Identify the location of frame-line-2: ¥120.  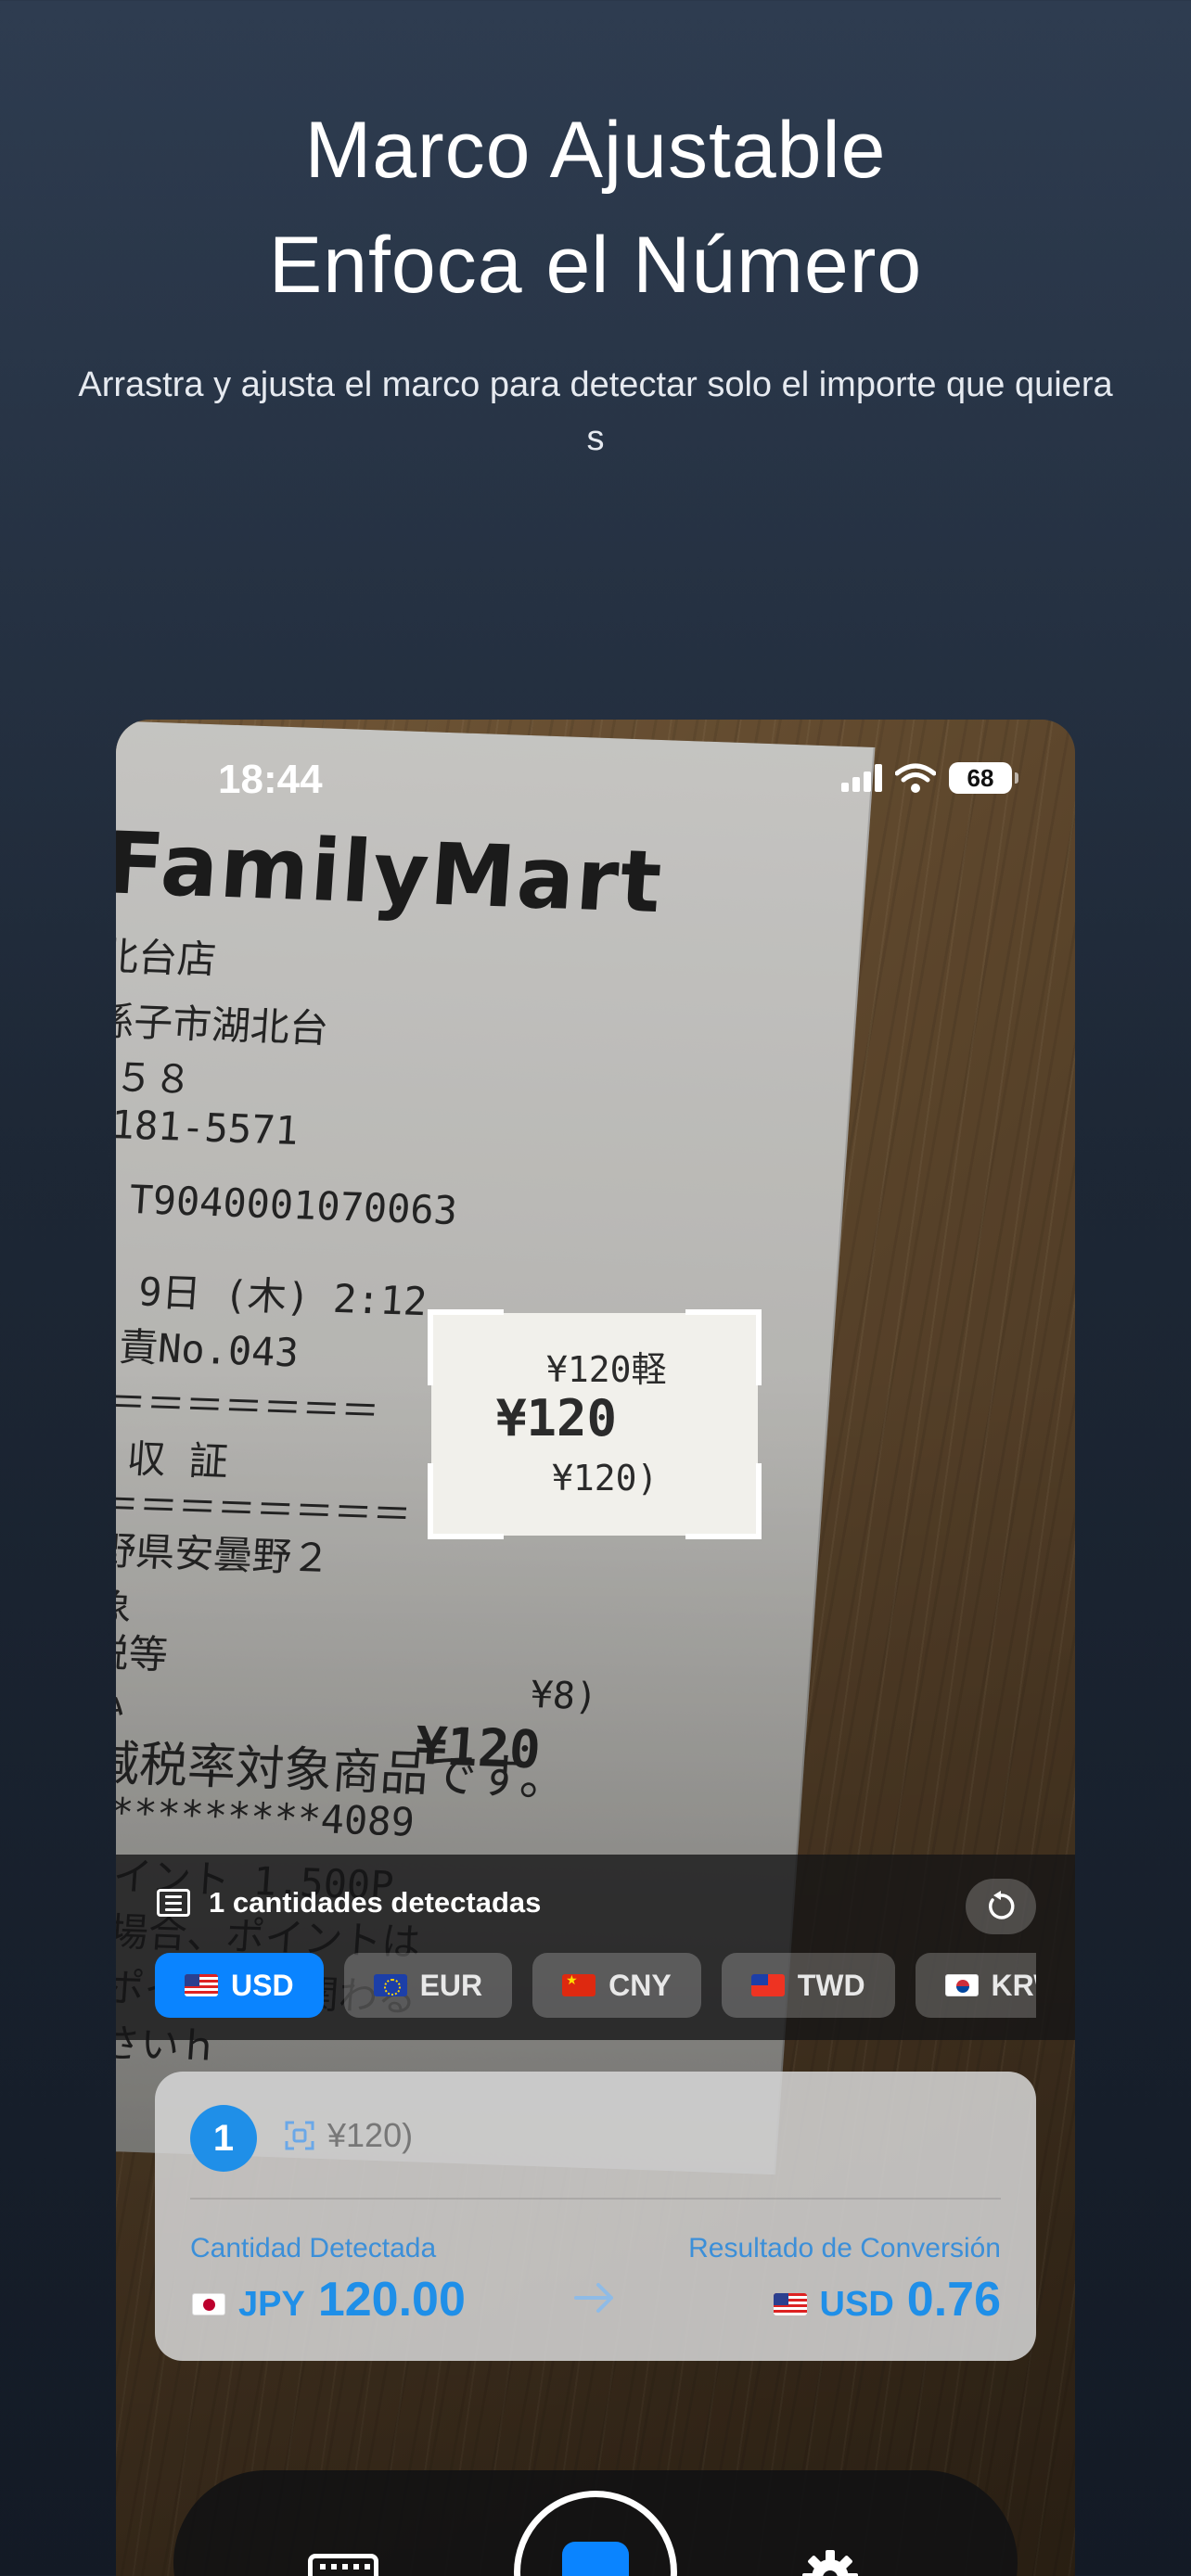
(557, 1418).